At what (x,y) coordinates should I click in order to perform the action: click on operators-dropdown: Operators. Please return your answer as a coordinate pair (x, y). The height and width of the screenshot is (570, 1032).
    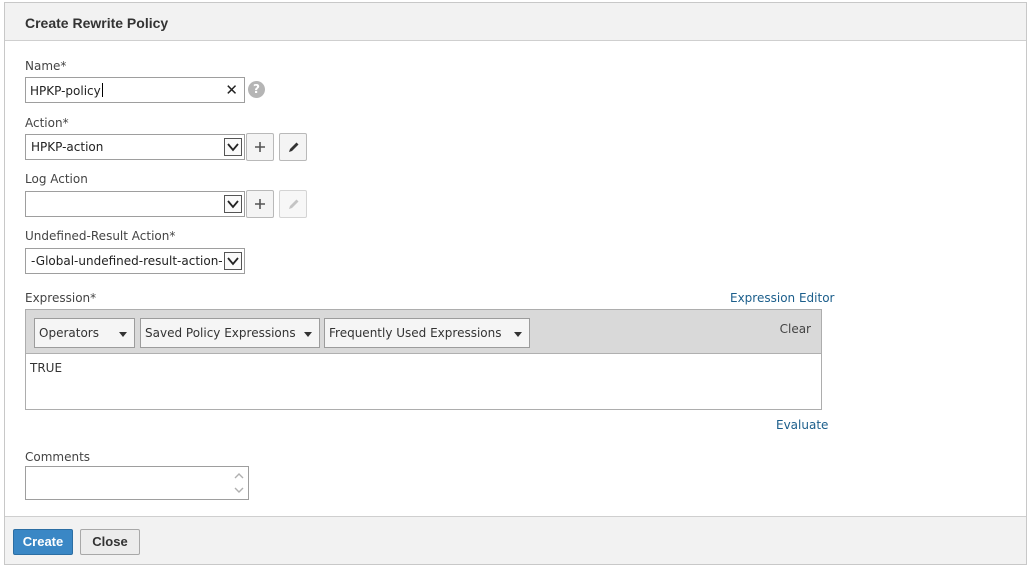
    Looking at the image, I should click on (84, 333).